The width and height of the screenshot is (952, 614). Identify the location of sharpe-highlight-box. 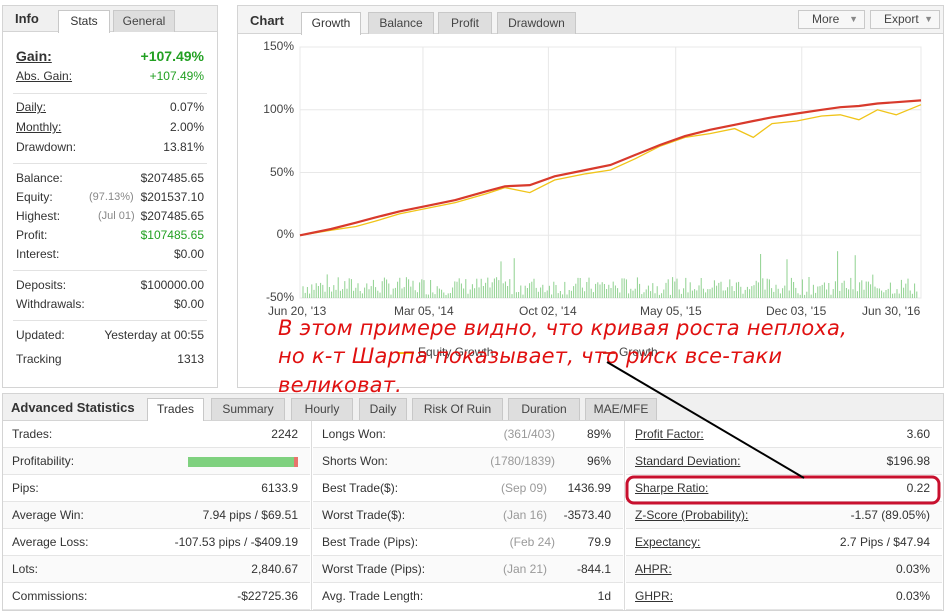
(783, 490).